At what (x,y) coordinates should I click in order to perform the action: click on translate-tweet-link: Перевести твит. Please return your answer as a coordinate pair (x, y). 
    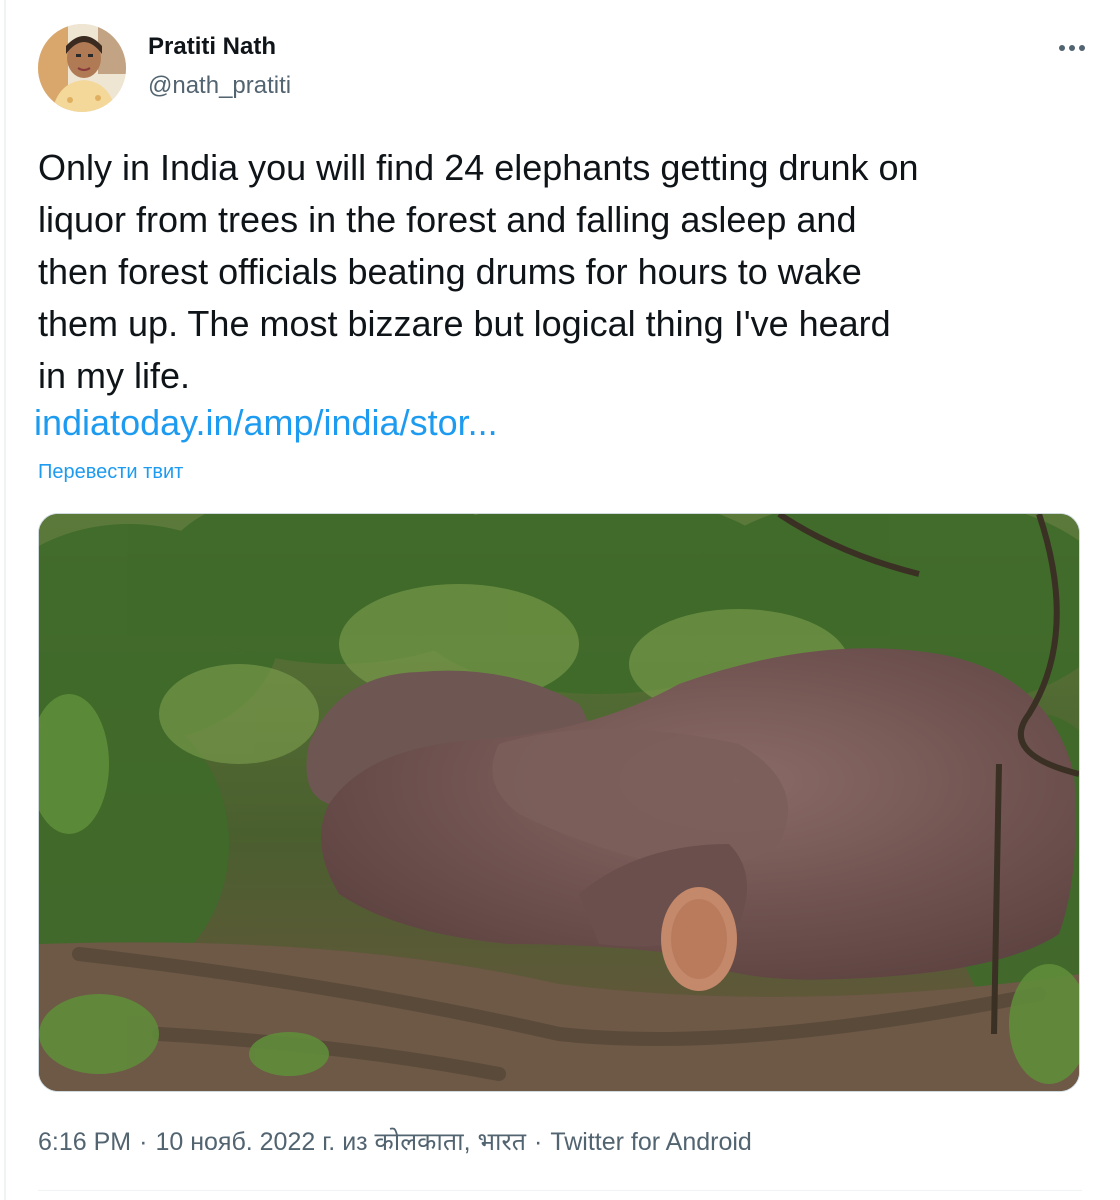
    Looking at the image, I should click on (110, 472).